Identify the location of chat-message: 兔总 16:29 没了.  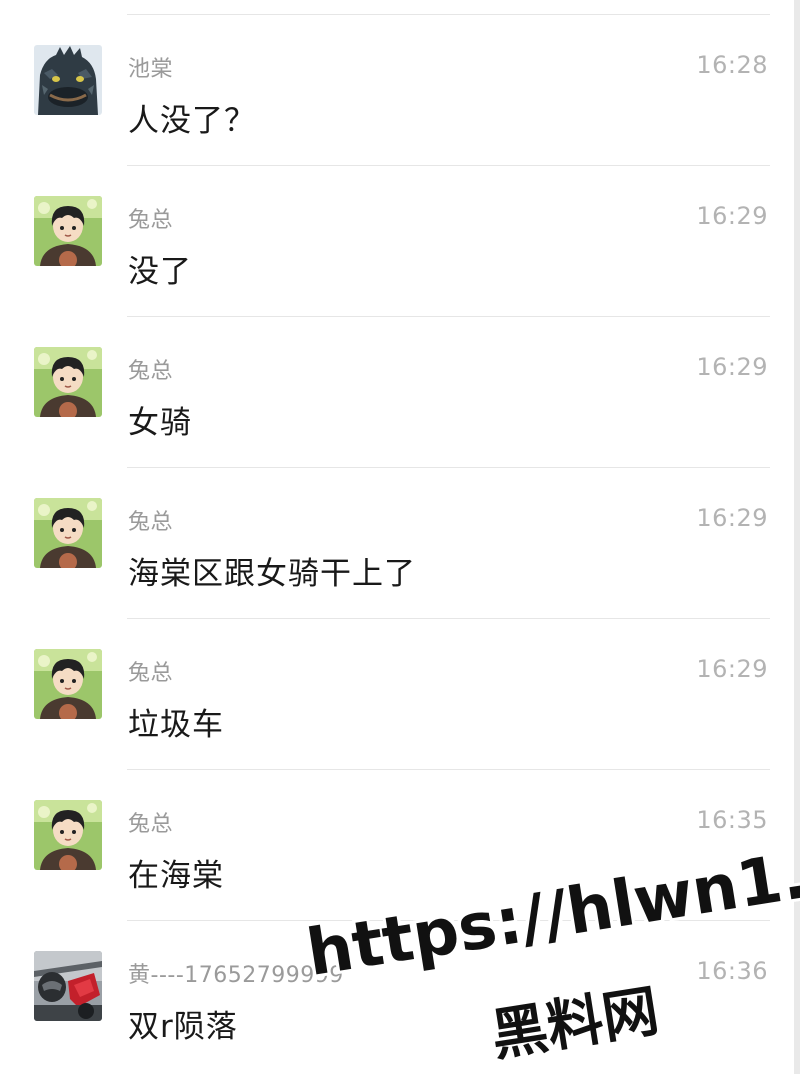
(400, 241).